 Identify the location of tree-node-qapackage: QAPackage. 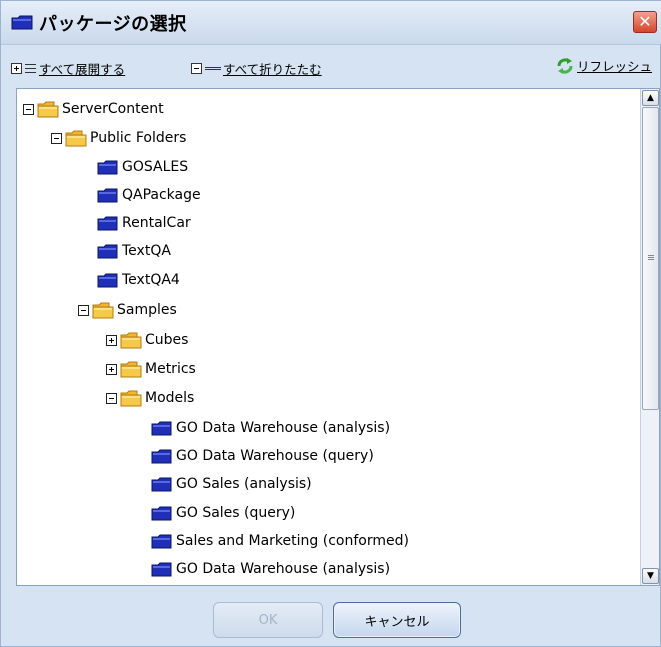
(149, 195).